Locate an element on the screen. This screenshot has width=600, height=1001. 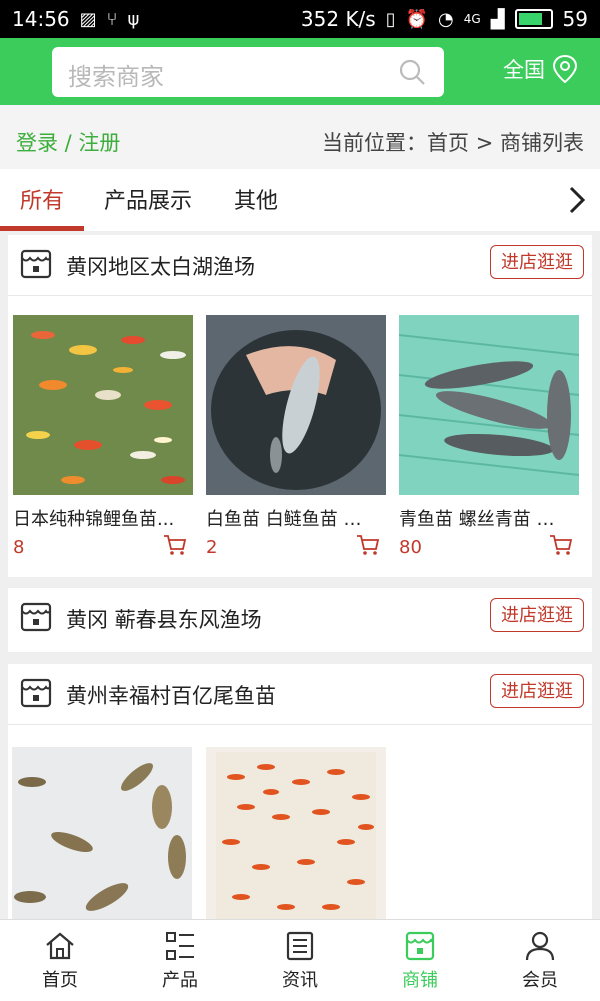
image-icon: ▨ is located at coordinates (88, 19).